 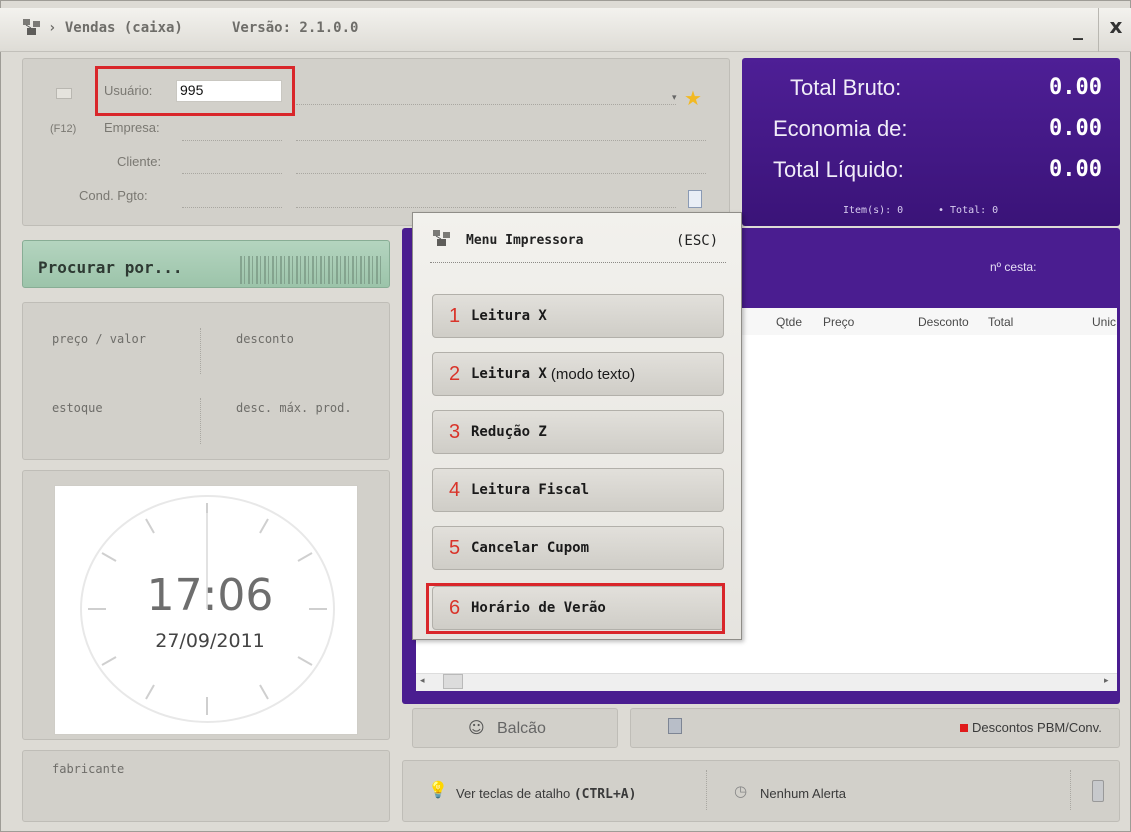 I want to click on empresa-name-line, so click(x=501, y=140).